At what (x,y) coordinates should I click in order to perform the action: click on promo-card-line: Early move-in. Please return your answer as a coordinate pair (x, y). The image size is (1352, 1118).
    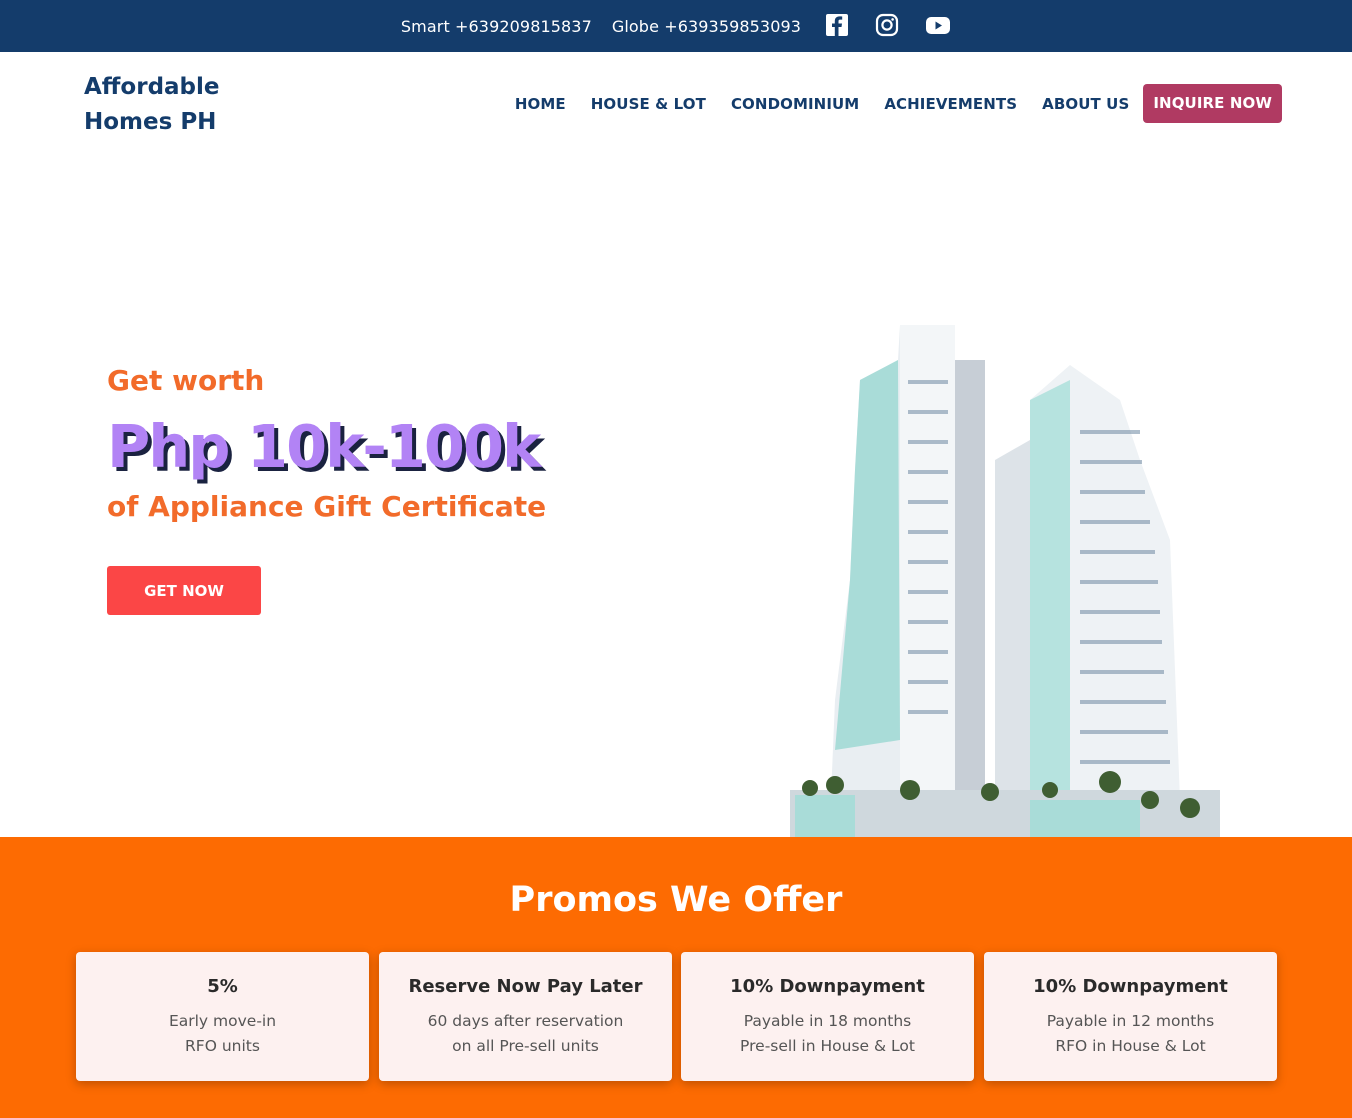
    Looking at the image, I should click on (222, 1021).